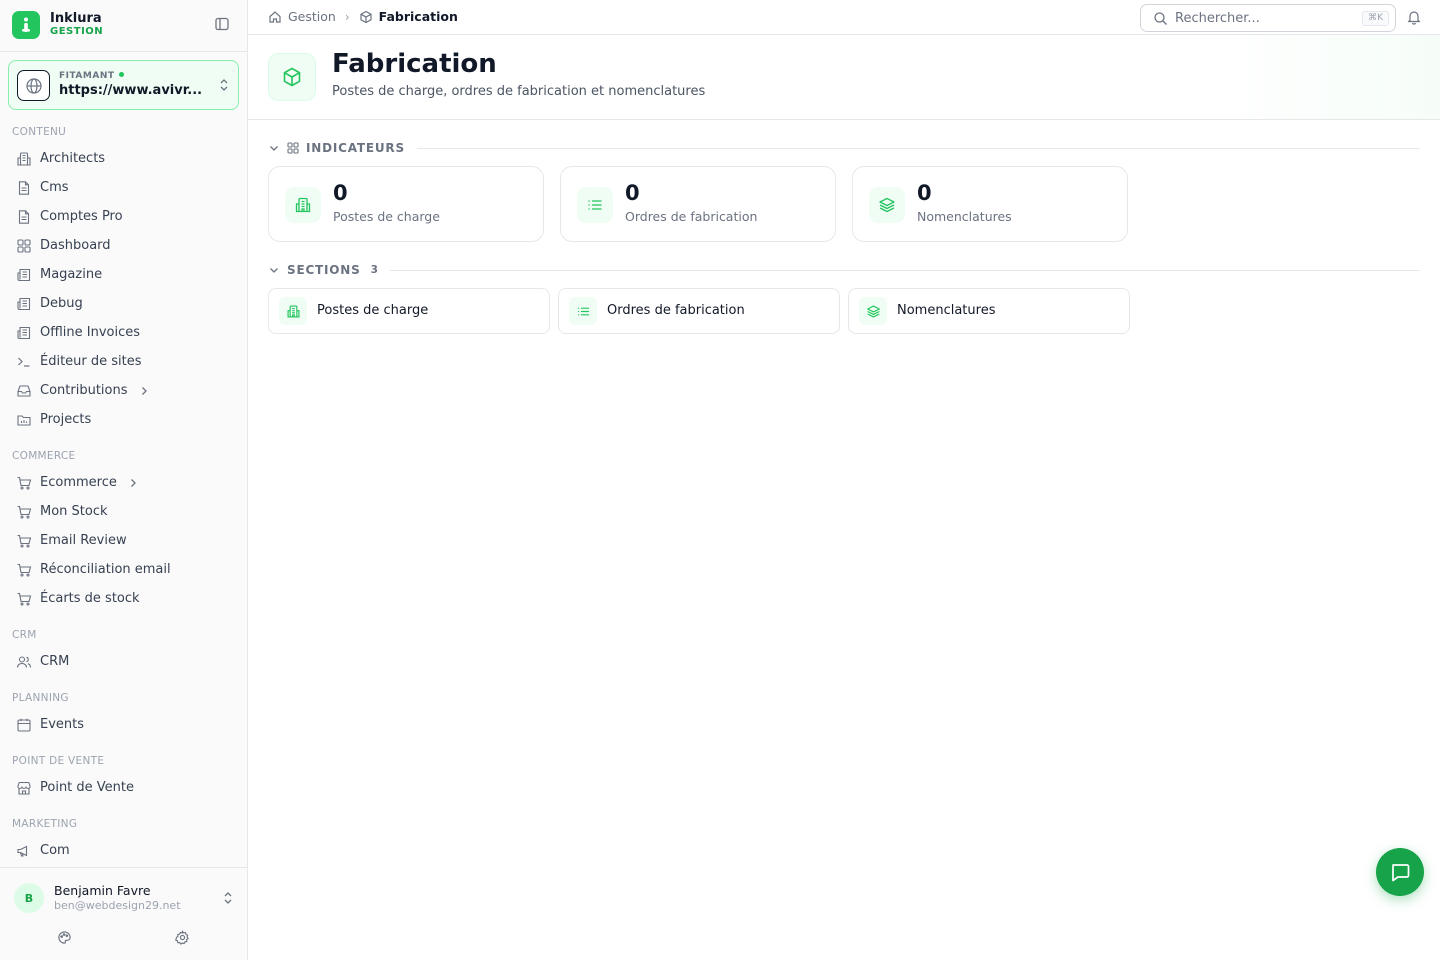  I want to click on sidebar-item-seo: SEO, so click(124, 865).